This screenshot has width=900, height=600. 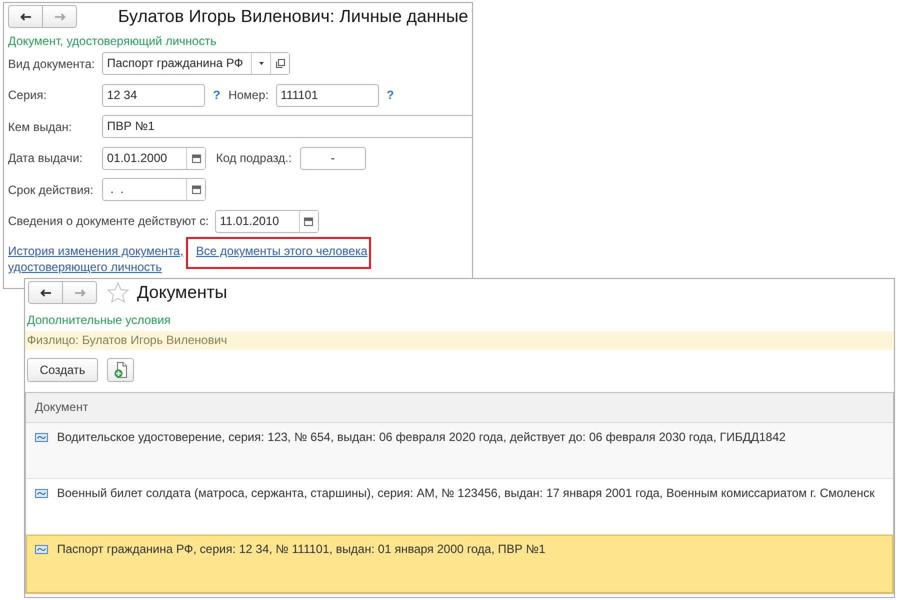 What do you see at coordinates (52, 63) in the screenshot?
I see `field-label: Вид документа:` at bounding box center [52, 63].